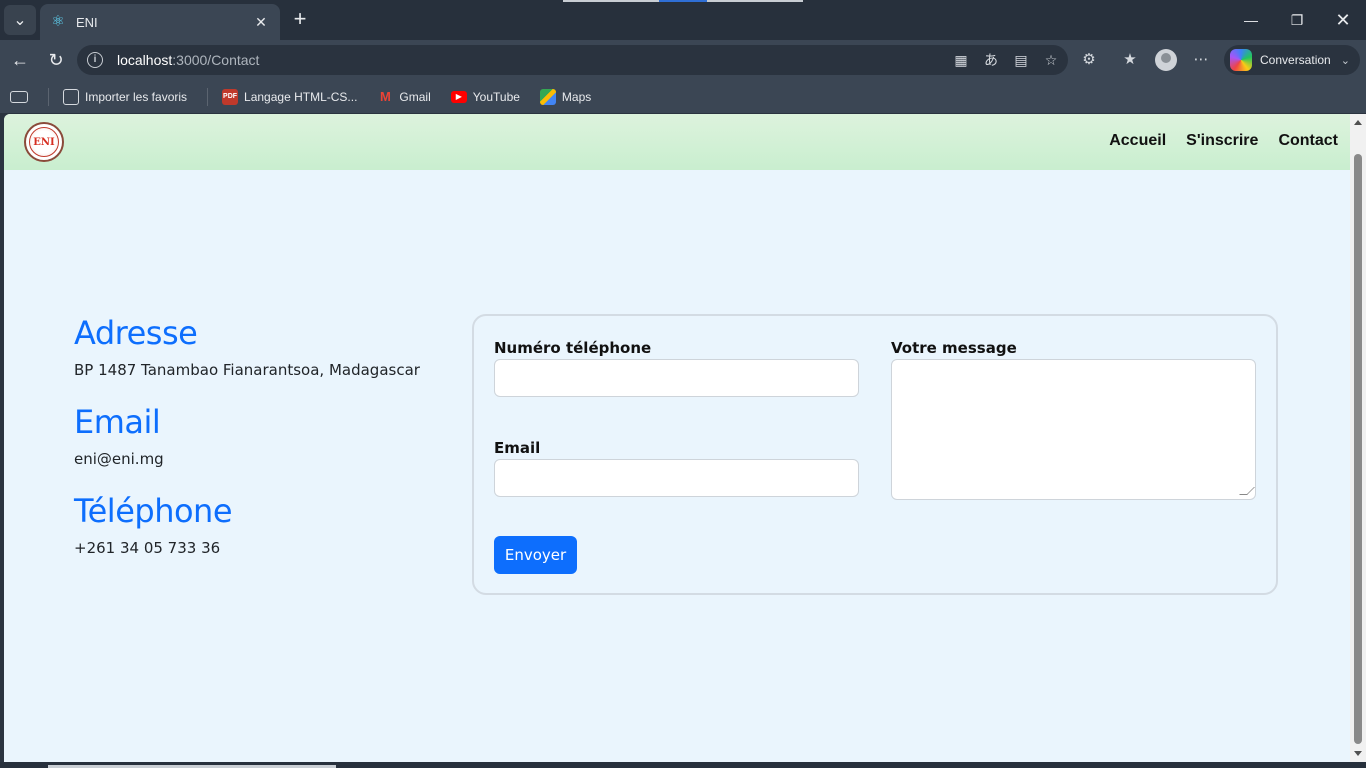 The image size is (1366, 768). Describe the element at coordinates (677, 142) in the screenshot. I see `site-navbar: ENI Accueil S'inscrire Contact` at that location.